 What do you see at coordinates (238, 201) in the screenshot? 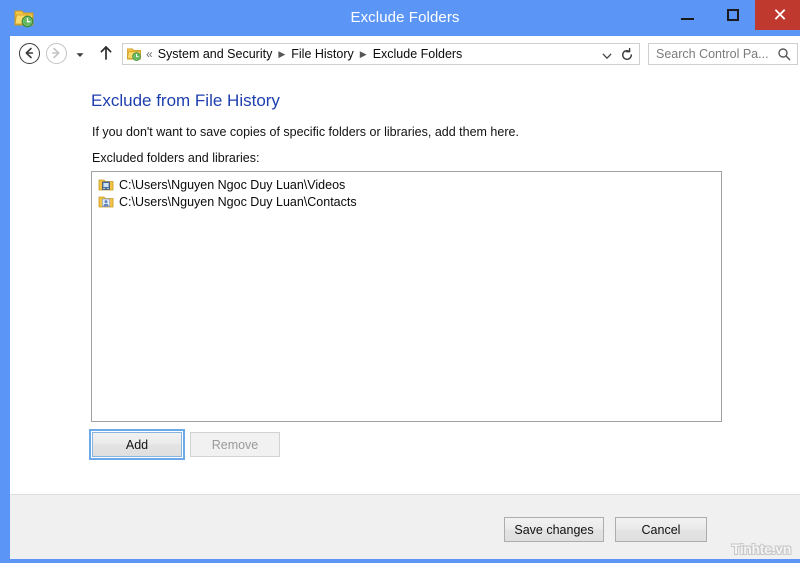
I see `list-item-path: C:\Users\Nguyen Ngoc Duy Luan\Contacts` at bounding box center [238, 201].